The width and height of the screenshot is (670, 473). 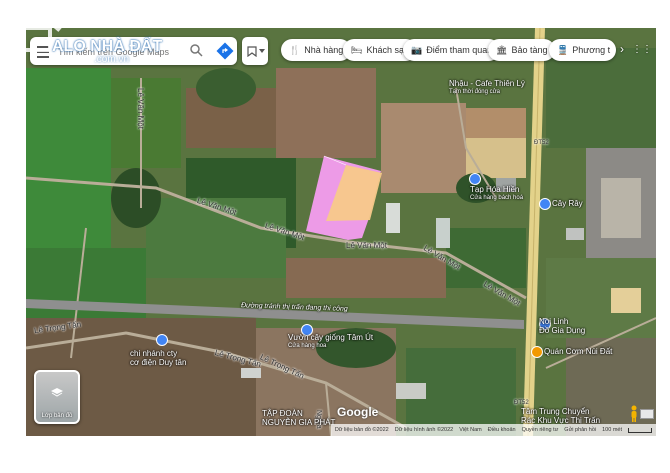 What do you see at coordinates (580, 430) in the screenshot?
I see `feedback-link: Gửi phản hồi` at bounding box center [580, 430].